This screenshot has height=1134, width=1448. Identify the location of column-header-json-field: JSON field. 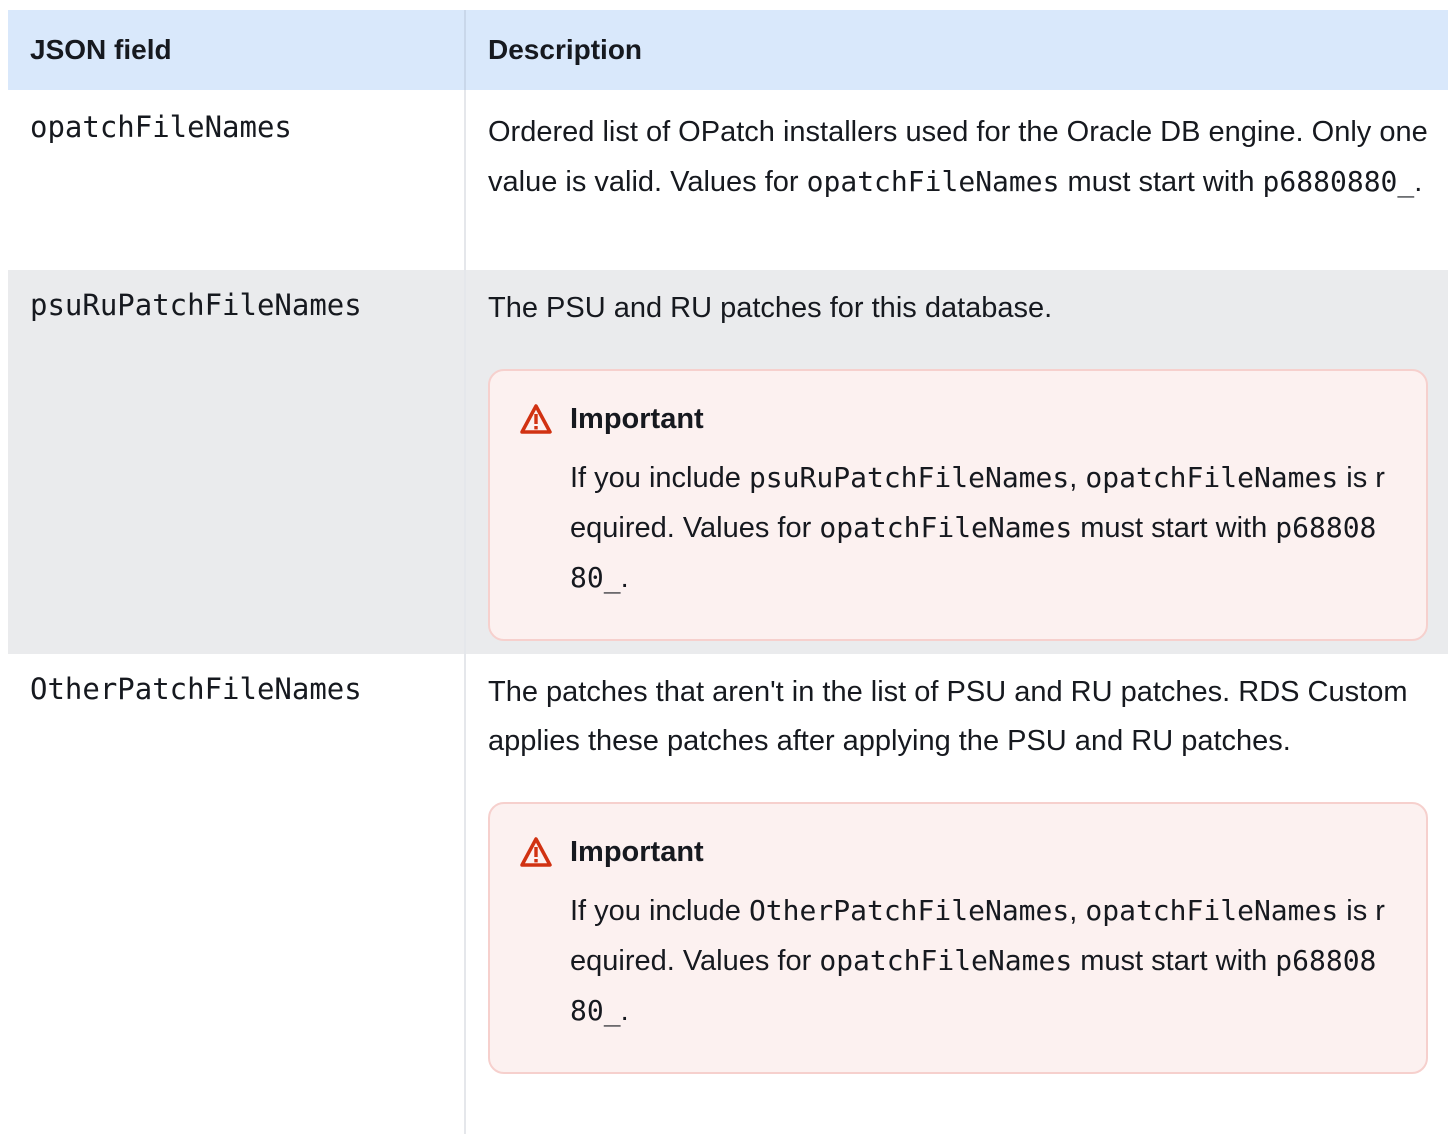
(237, 50).